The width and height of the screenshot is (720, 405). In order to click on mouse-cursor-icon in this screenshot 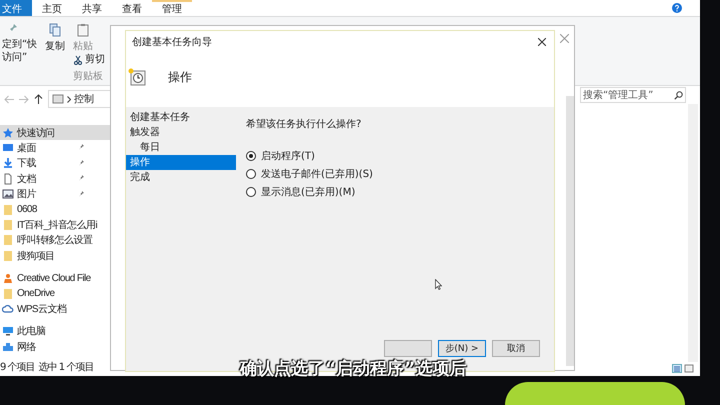, I will do `click(438, 284)`.